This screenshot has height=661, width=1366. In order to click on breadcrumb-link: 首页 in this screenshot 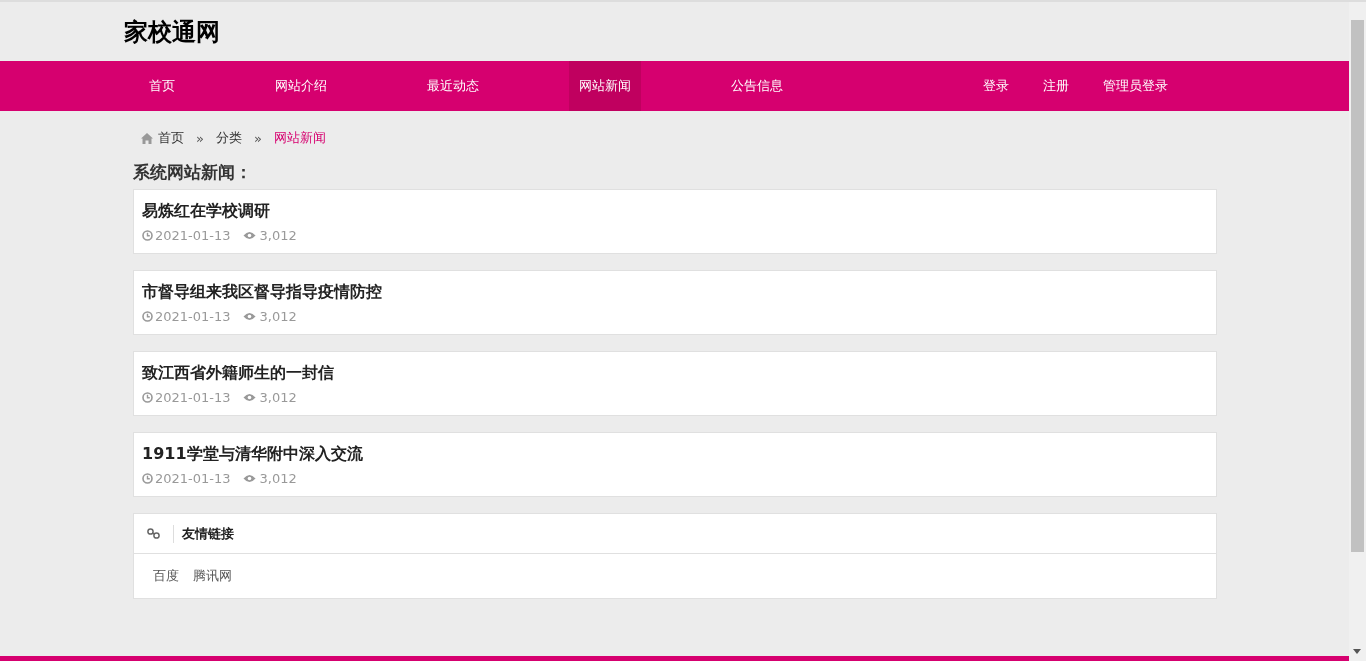, I will do `click(171, 138)`.